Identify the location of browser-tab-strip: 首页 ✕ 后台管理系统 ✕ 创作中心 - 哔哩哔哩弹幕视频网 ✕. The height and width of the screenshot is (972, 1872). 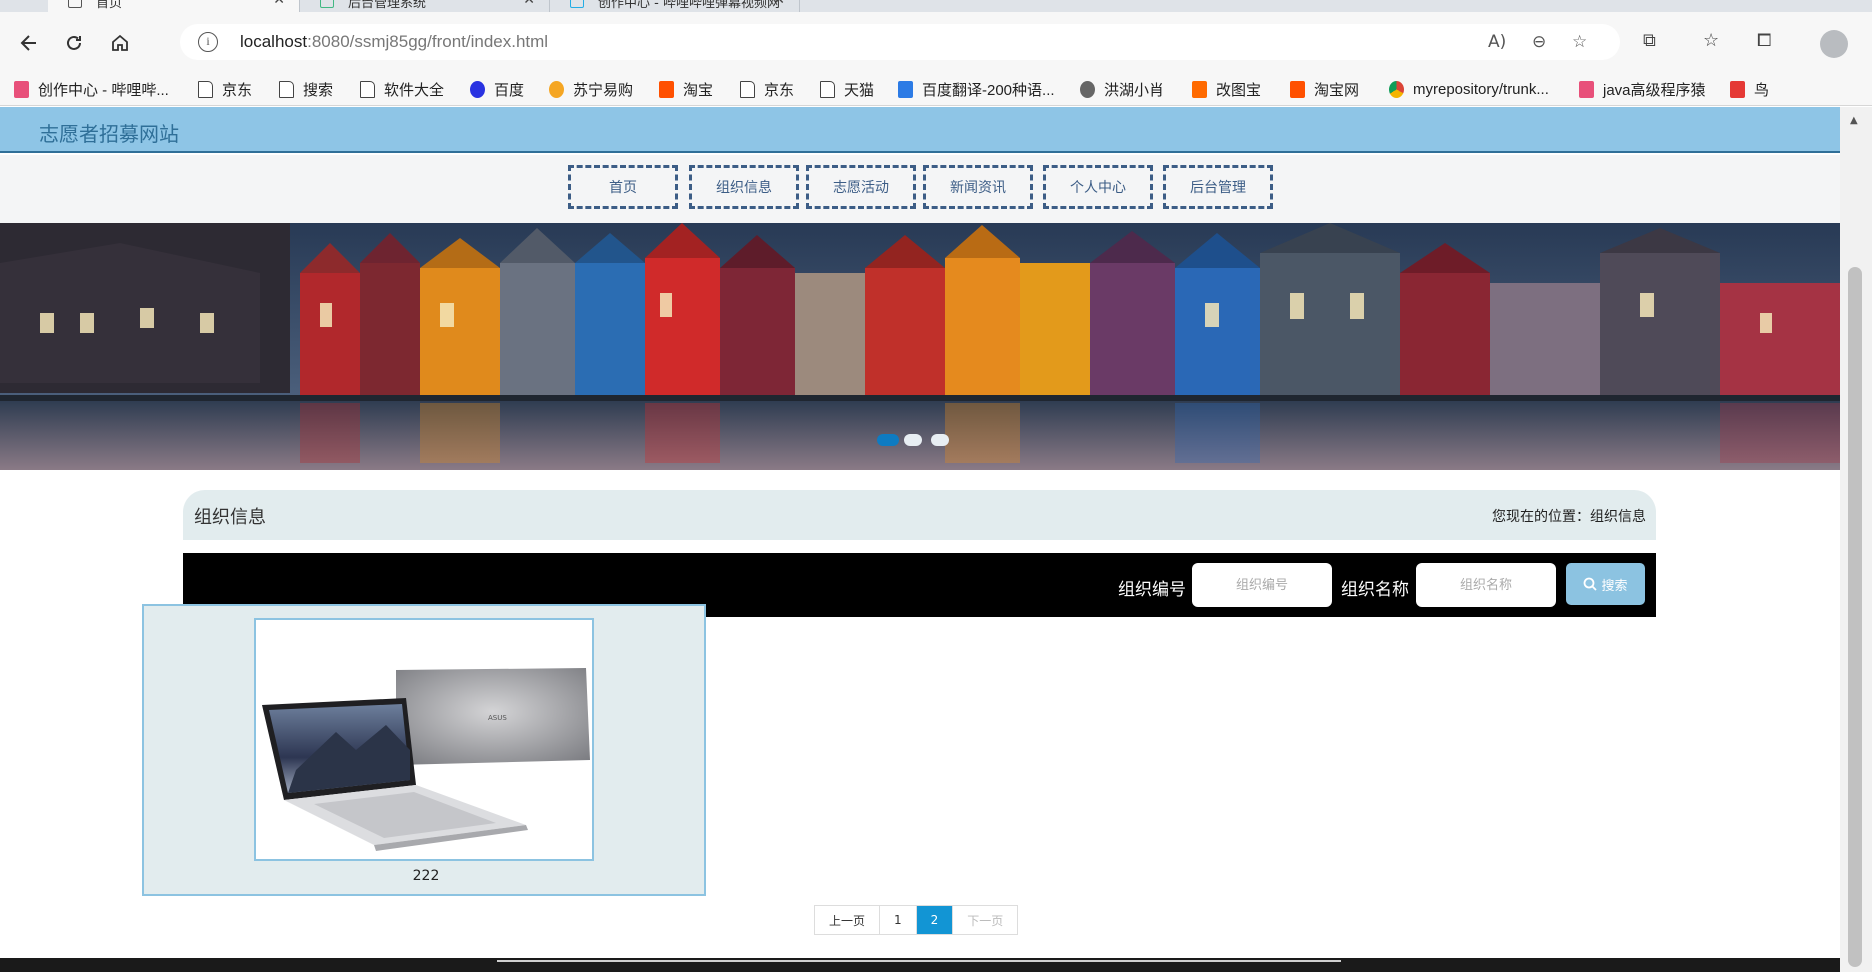
(936, 6).